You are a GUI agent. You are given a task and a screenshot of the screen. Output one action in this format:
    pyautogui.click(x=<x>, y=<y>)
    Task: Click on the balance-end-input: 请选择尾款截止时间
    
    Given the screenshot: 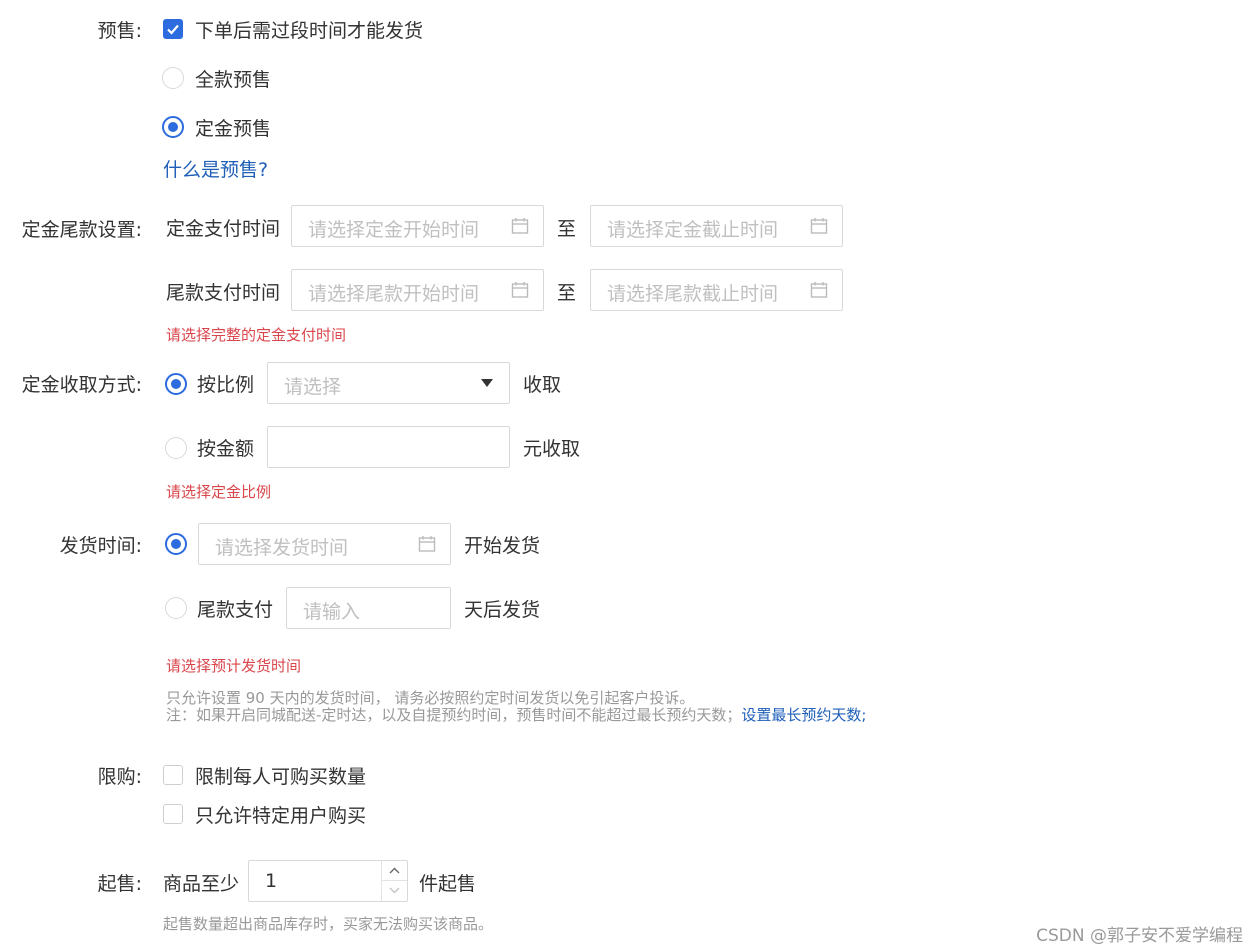 What is the action you would take?
    pyautogui.click(x=716, y=290)
    